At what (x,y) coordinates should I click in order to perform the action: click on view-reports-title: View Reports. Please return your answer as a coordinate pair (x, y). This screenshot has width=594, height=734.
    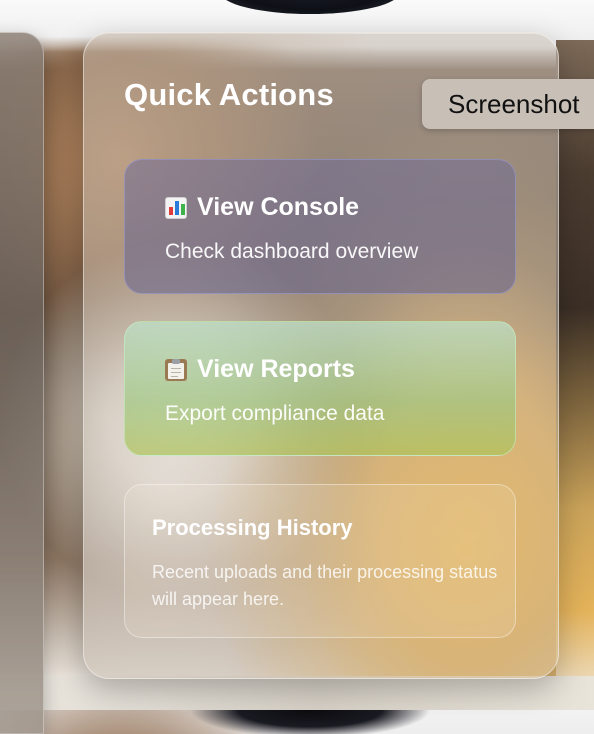
    Looking at the image, I should click on (260, 369).